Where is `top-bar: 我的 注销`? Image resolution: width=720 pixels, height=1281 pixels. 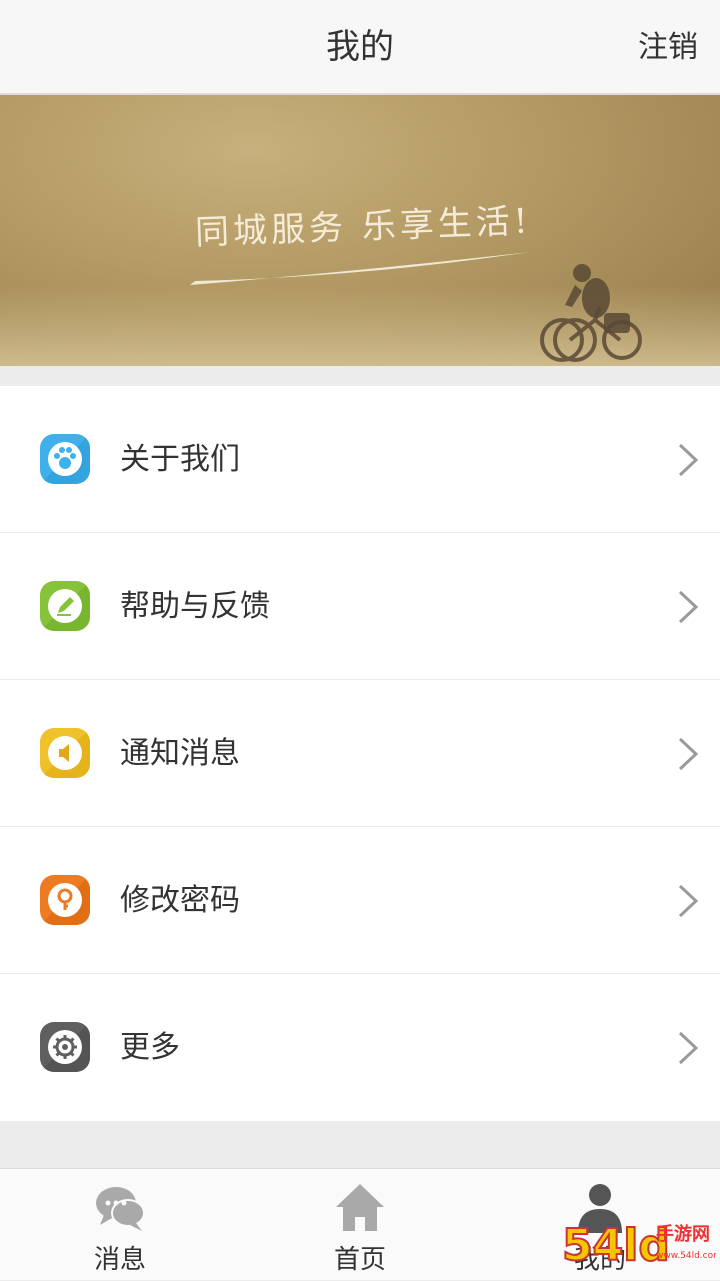
top-bar: 我的 注销 is located at coordinates (360, 47).